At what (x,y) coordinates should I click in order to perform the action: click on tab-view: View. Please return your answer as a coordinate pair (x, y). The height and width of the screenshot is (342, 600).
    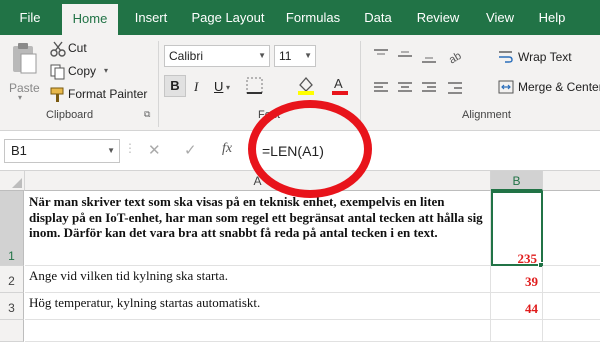
    Looking at the image, I should click on (500, 17).